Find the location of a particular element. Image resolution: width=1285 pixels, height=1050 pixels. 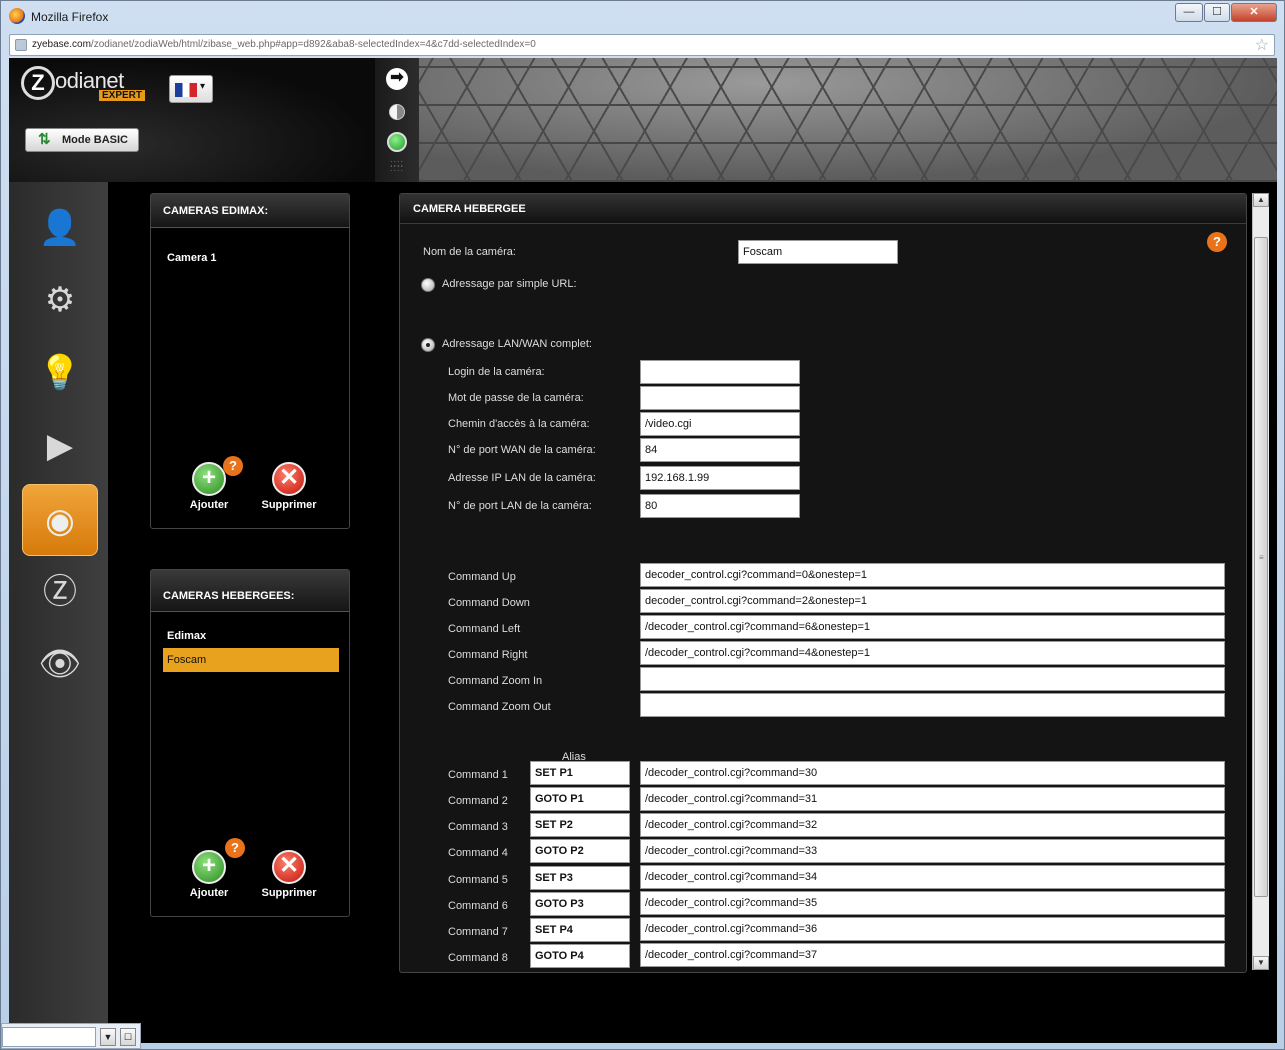

nav-cameras: ◉ is located at coordinates (60, 520).